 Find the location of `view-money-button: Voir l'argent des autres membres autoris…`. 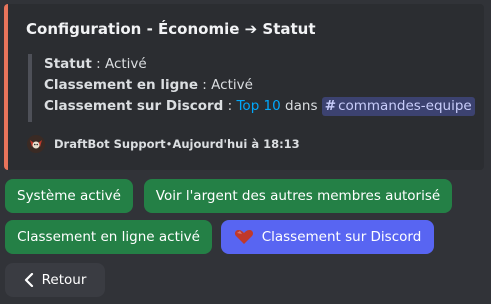

view-money-button: Voir l'argent des autres membres autoris… is located at coordinates (298, 196).